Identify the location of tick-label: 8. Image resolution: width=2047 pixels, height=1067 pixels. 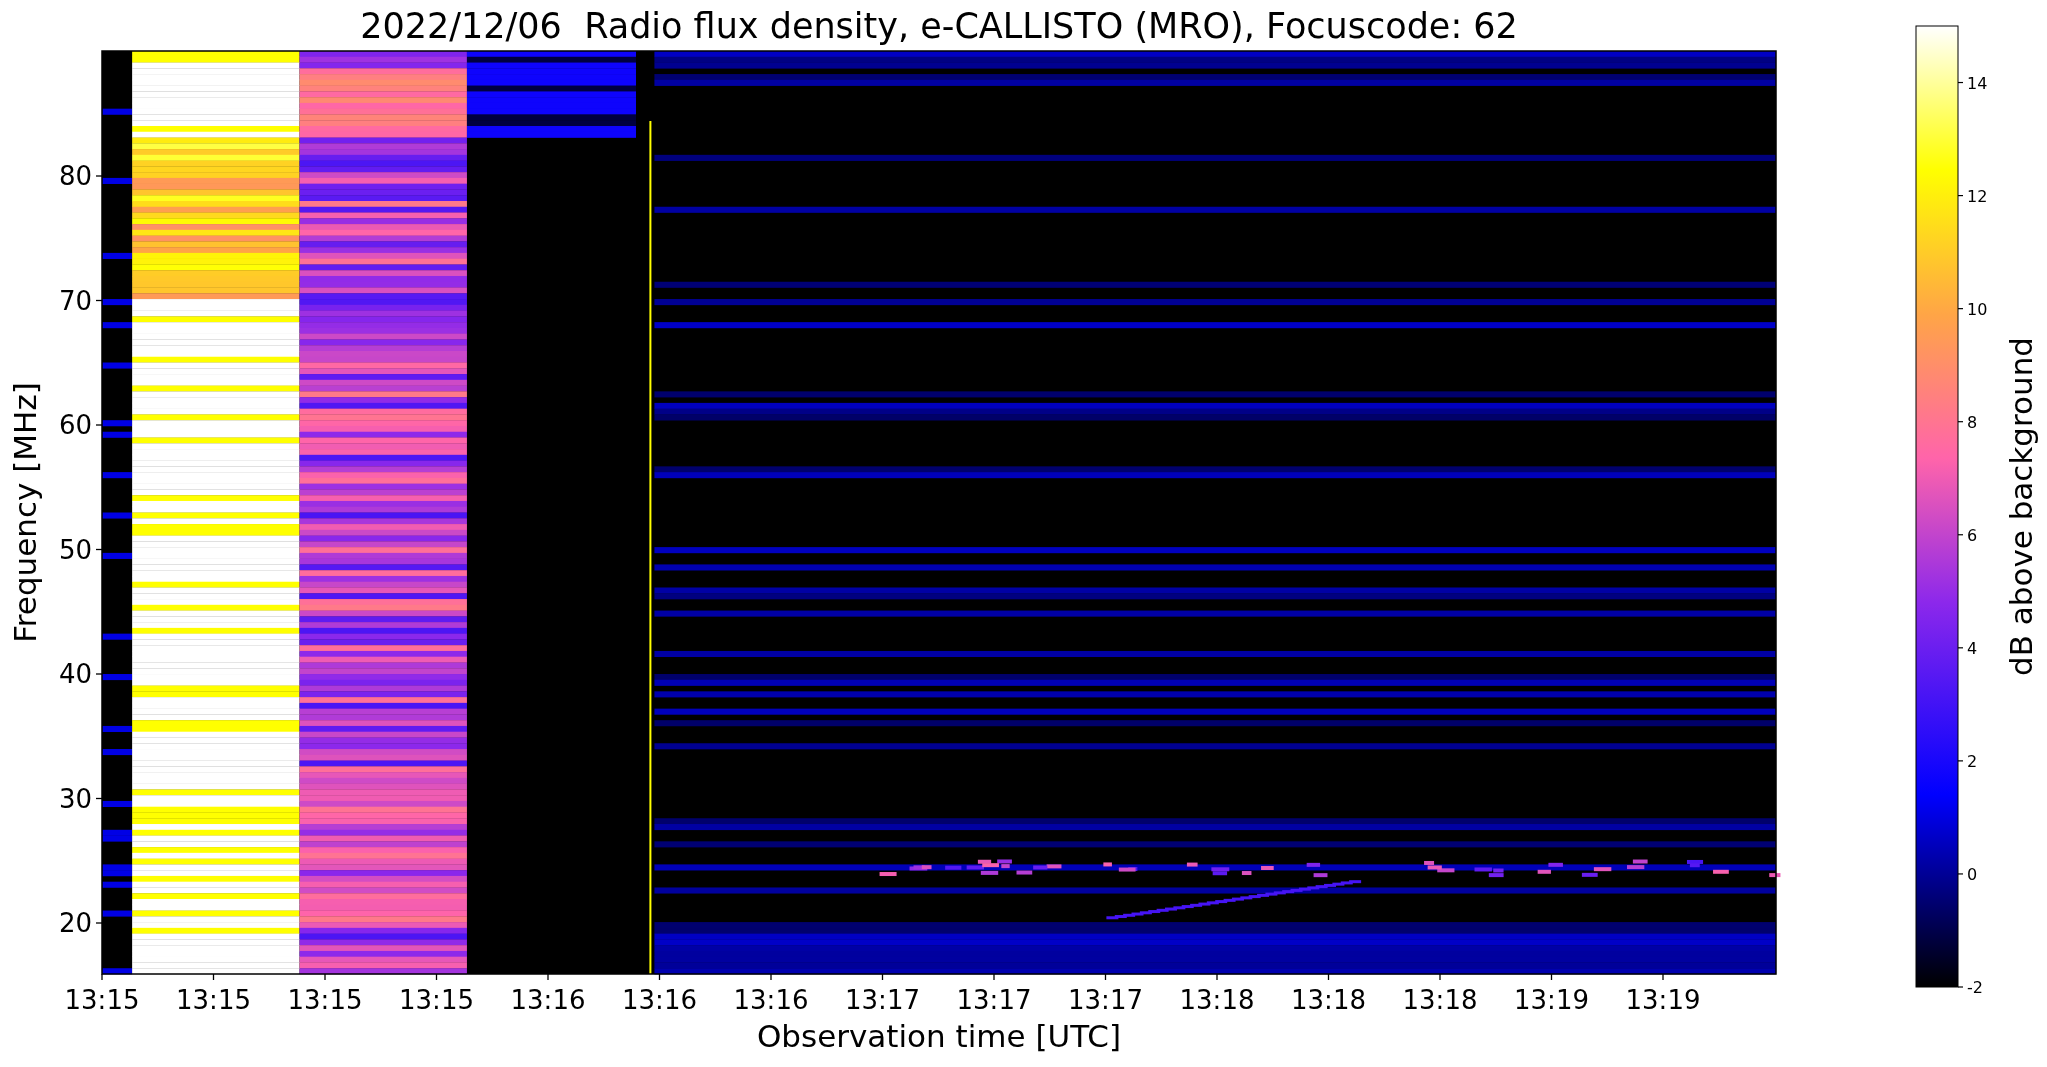
(1972, 422).